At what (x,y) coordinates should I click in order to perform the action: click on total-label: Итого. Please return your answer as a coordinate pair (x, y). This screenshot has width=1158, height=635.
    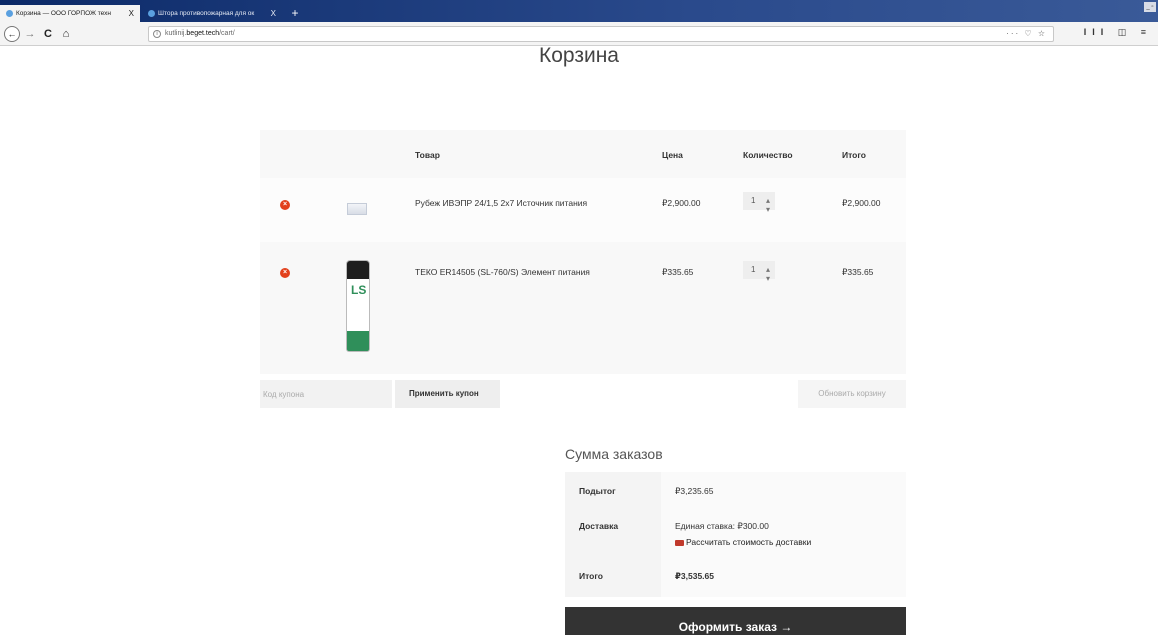
    Looking at the image, I should click on (613, 577).